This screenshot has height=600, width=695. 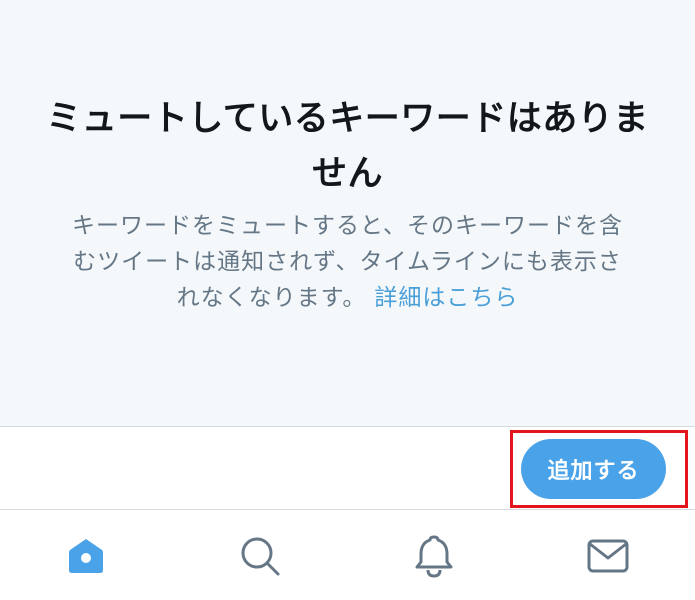 I want to click on tab-messages, so click(x=608, y=556).